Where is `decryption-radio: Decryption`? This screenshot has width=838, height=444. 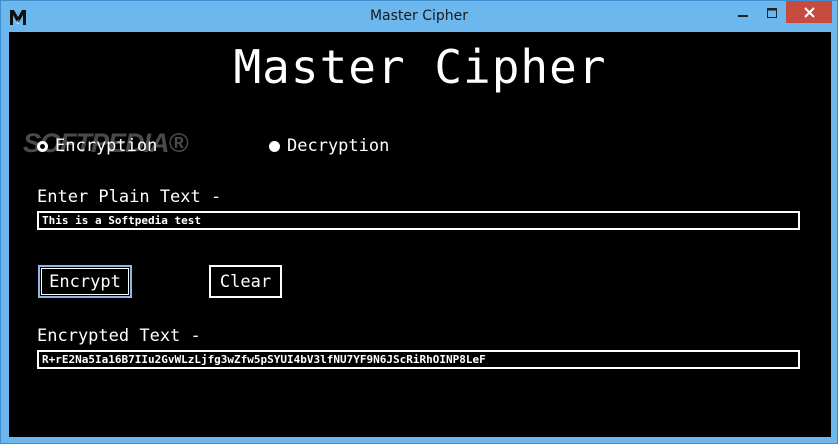
decryption-radio: Decryption is located at coordinates (329, 146).